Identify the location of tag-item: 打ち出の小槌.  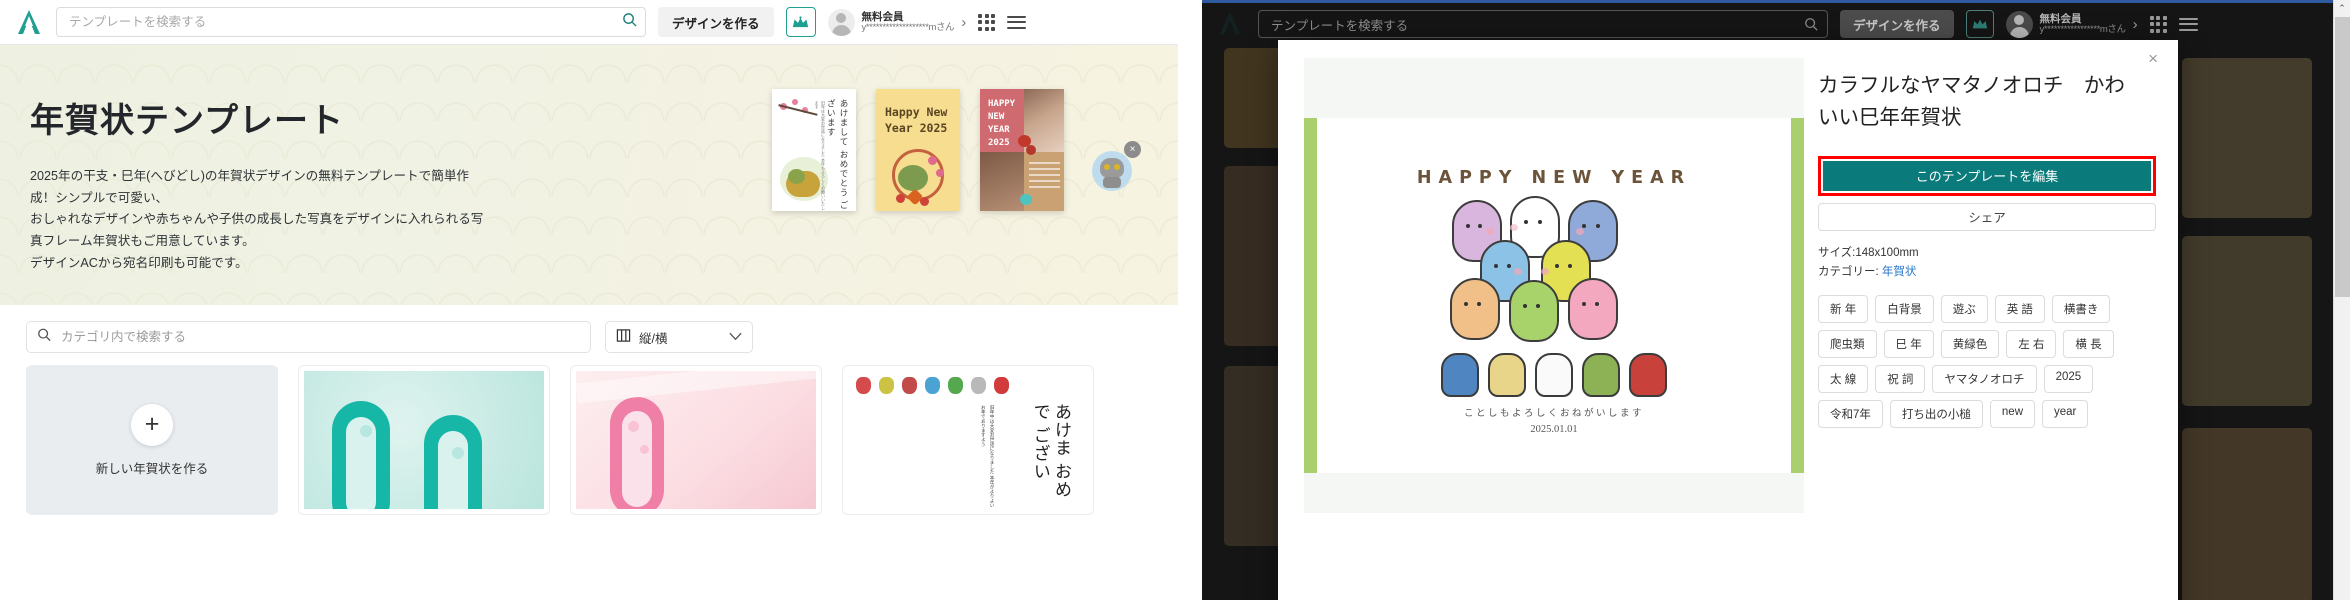
(1936, 414).